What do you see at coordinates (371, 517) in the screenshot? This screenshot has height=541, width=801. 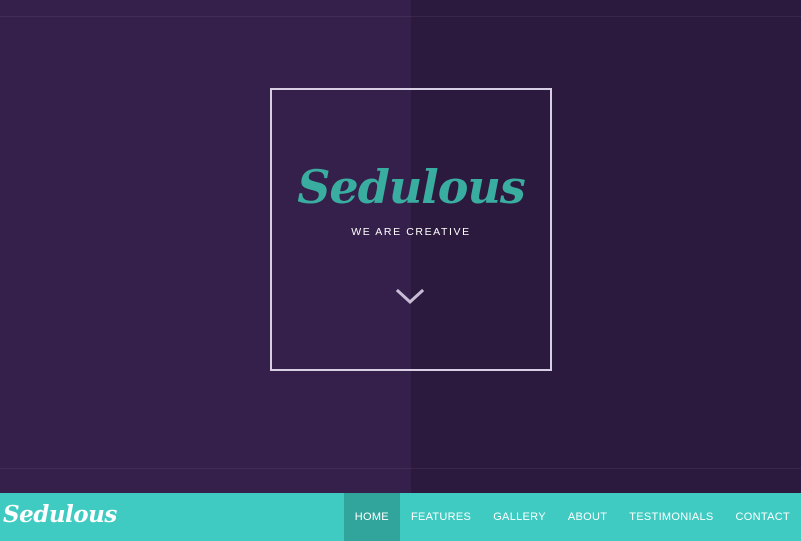 I see `nav-item-home: HOME` at bounding box center [371, 517].